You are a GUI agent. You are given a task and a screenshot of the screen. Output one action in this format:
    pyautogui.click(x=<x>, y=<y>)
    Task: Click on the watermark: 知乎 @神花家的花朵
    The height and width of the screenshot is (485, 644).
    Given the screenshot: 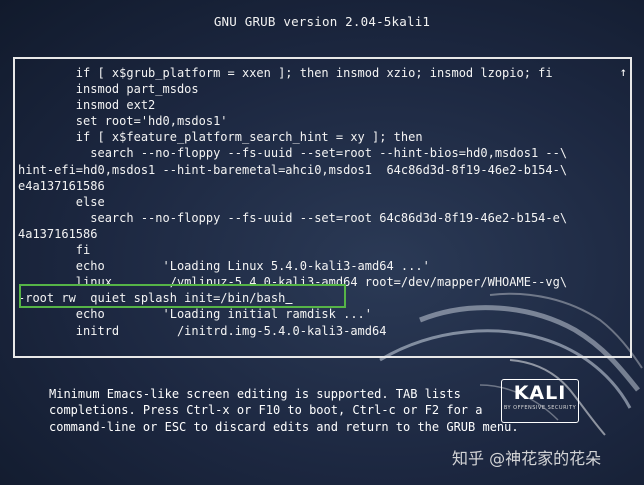 What is the action you would take?
    pyautogui.click(x=527, y=458)
    